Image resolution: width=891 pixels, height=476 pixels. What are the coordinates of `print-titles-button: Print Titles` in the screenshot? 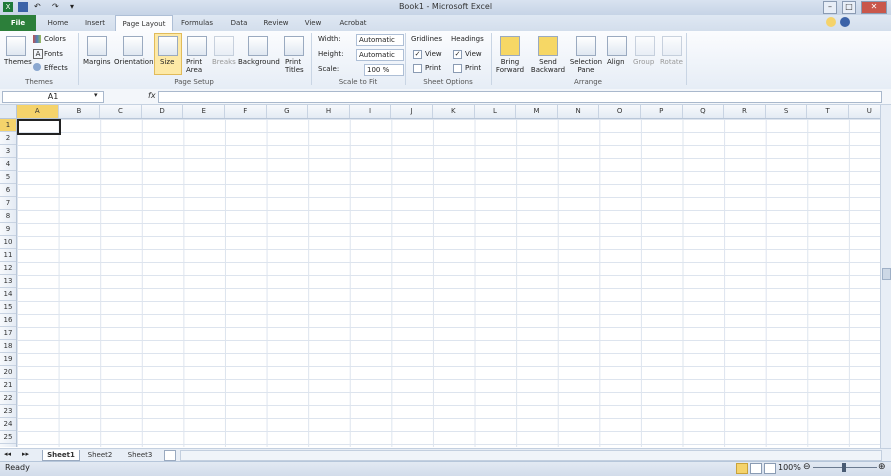 It's located at (295, 66).